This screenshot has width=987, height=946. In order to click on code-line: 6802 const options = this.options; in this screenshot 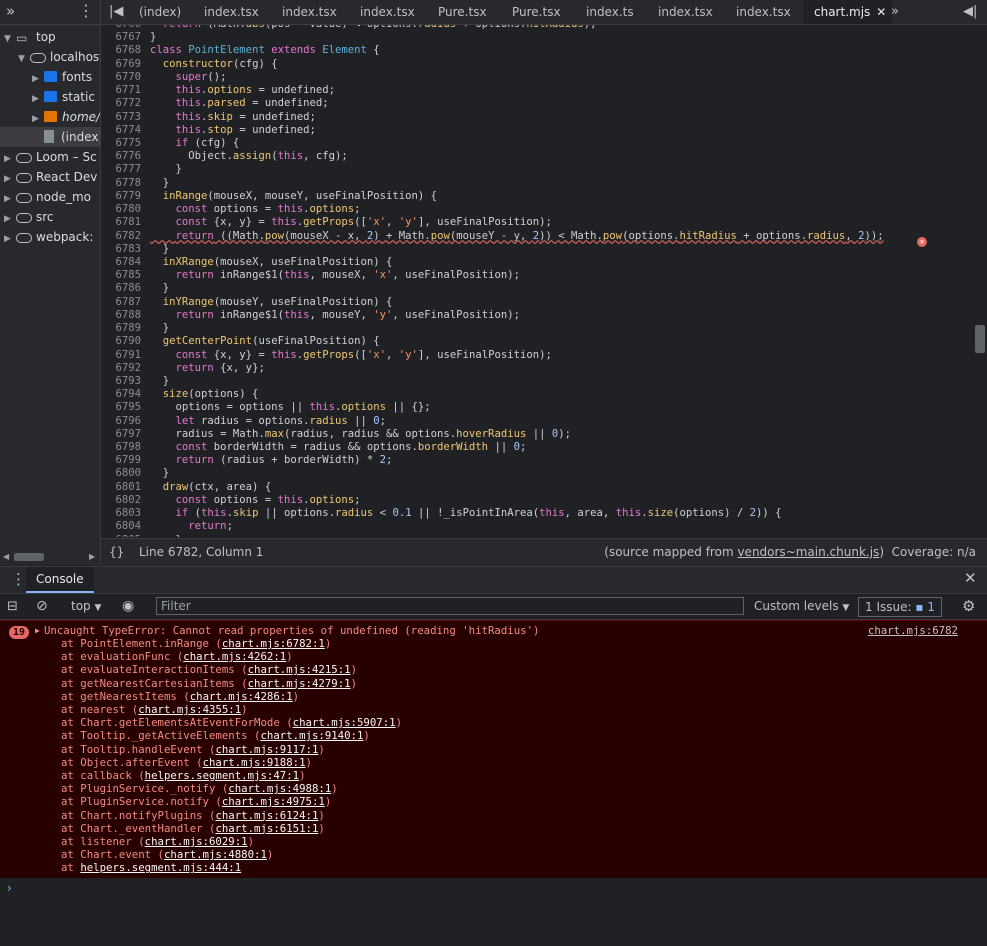, I will do `click(230, 500)`.